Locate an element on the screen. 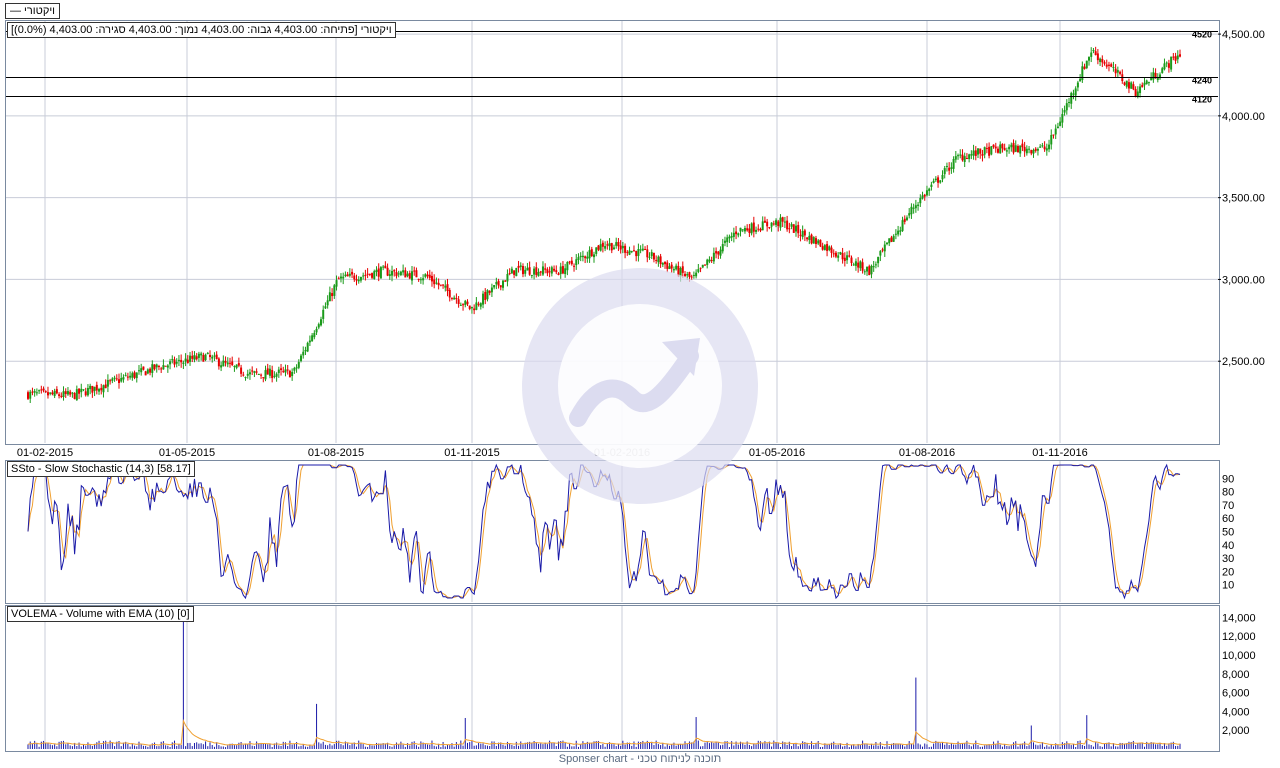  volume-tick-label: 8,000 is located at coordinates (1236, 675).